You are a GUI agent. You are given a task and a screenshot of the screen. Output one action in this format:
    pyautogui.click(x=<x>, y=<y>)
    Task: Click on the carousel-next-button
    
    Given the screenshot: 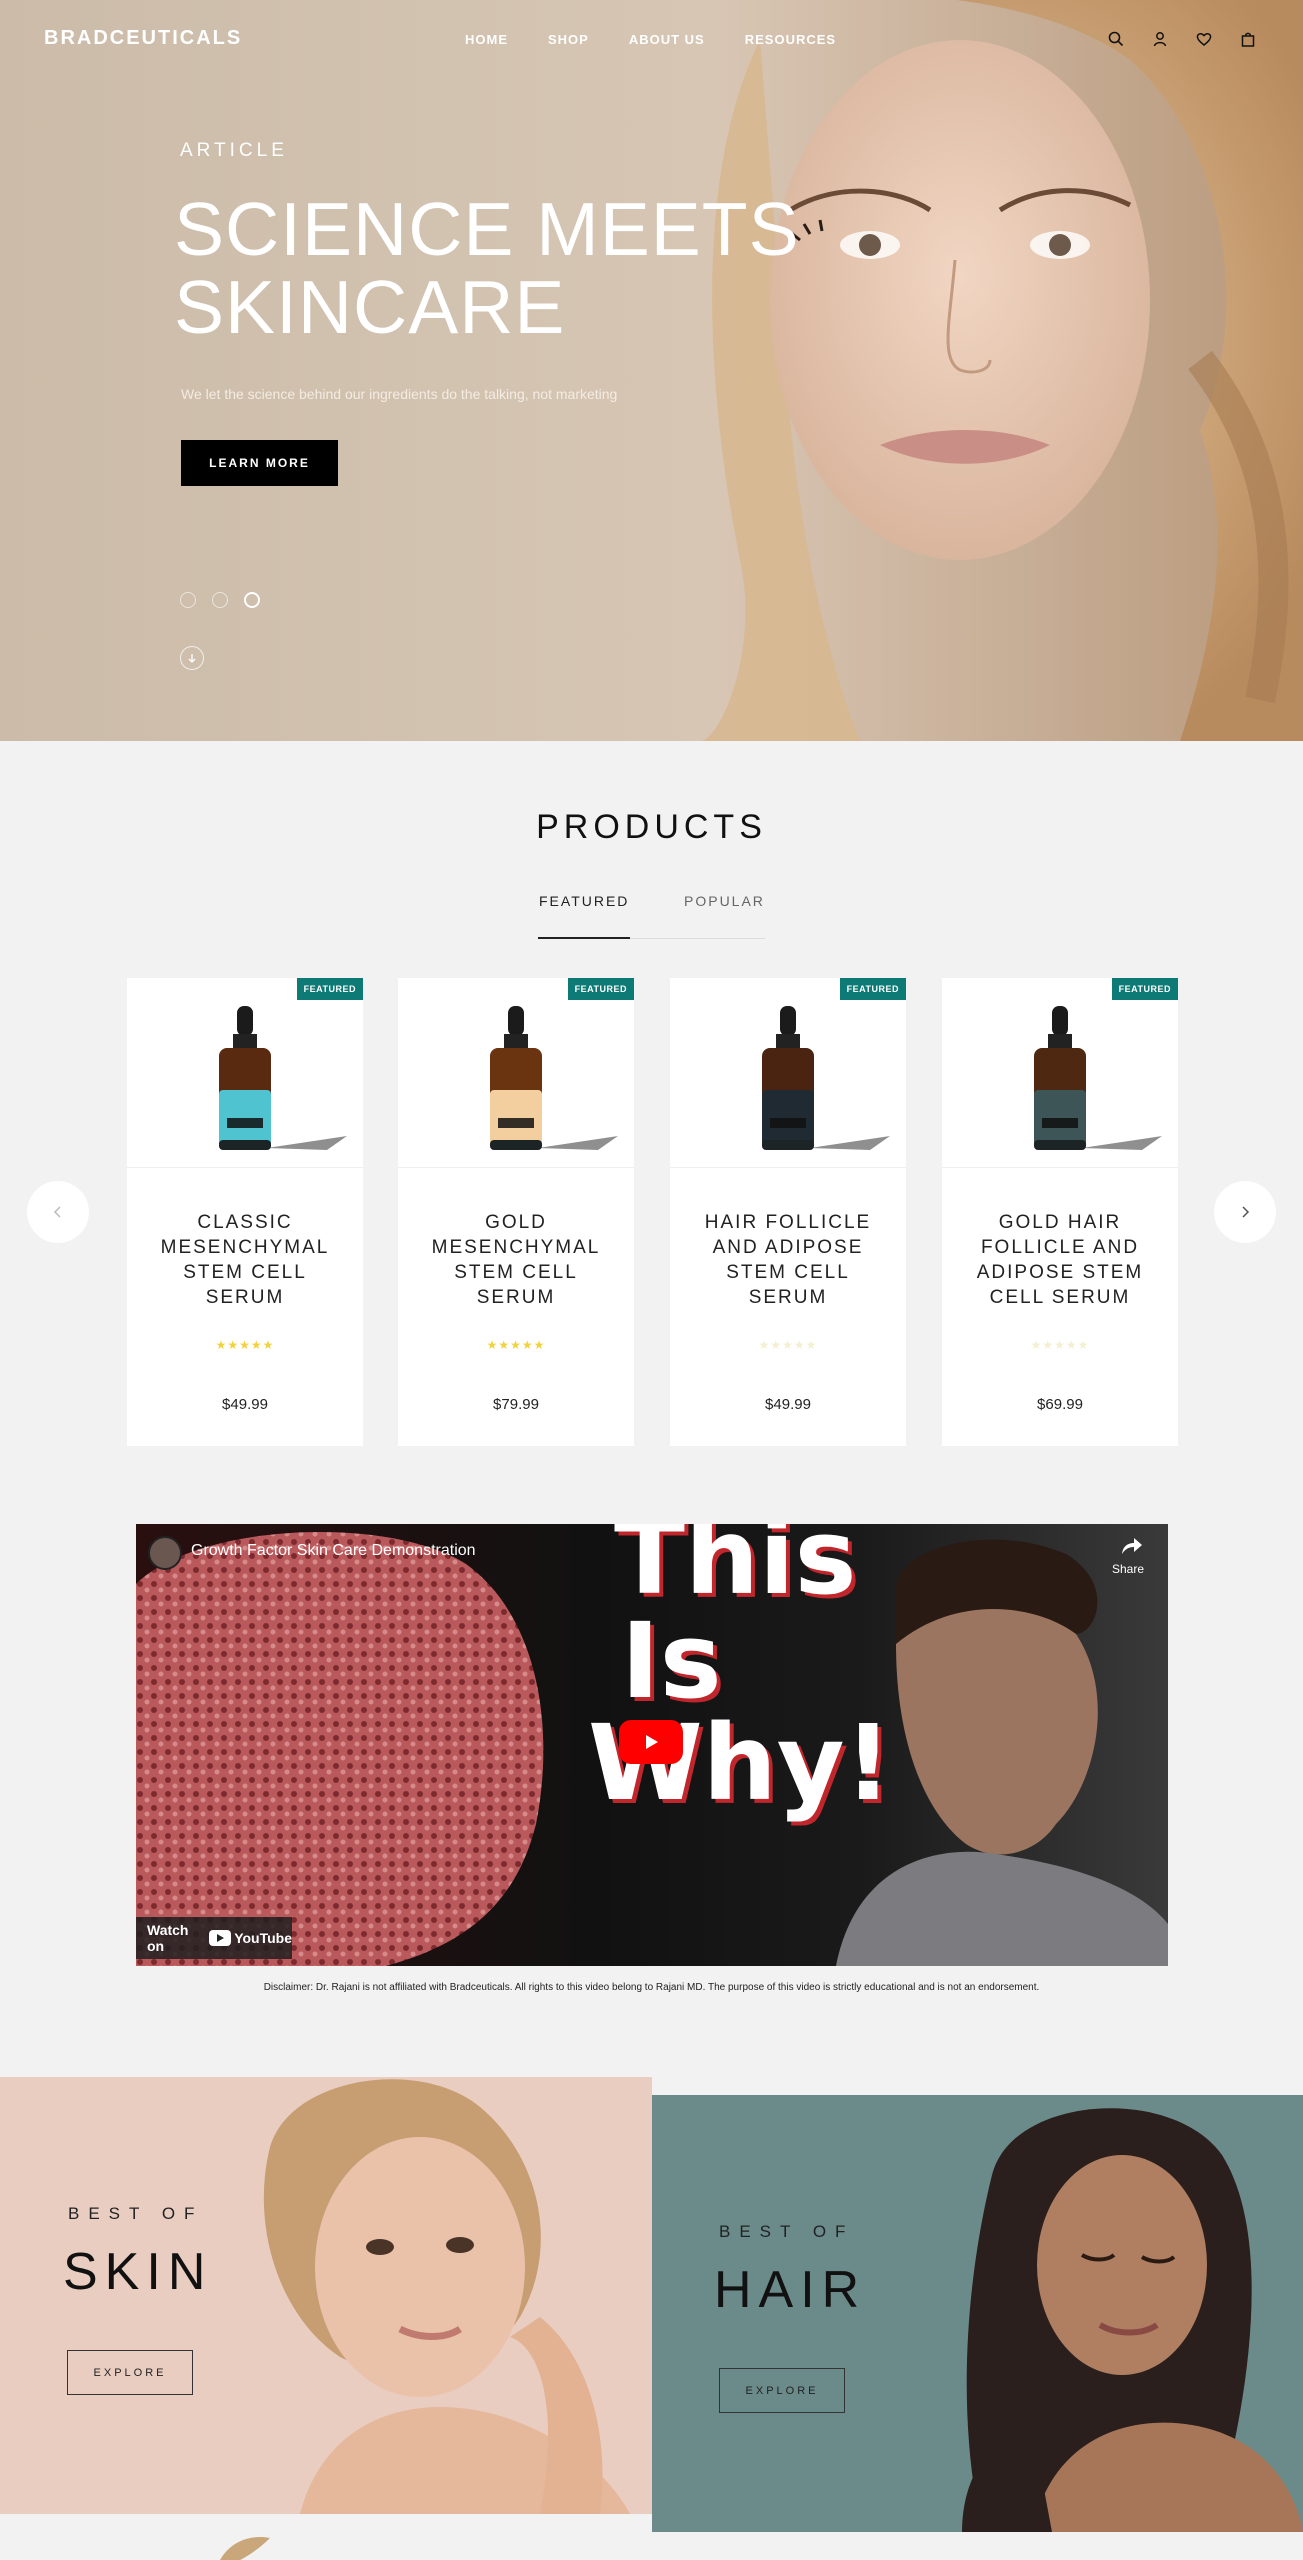 What is the action you would take?
    pyautogui.click(x=1245, y=1212)
    